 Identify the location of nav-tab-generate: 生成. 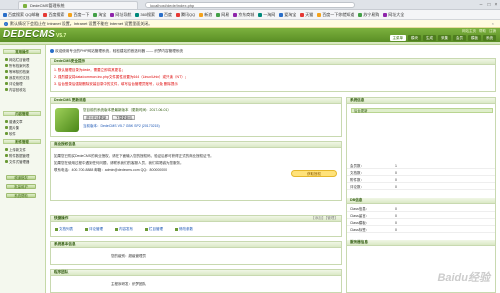
(429, 38).